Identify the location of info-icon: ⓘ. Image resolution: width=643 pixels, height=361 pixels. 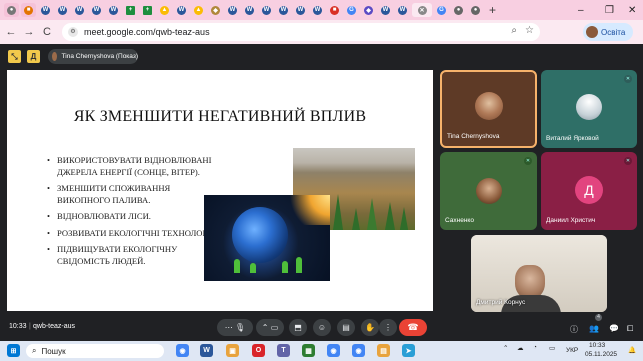
(574, 329).